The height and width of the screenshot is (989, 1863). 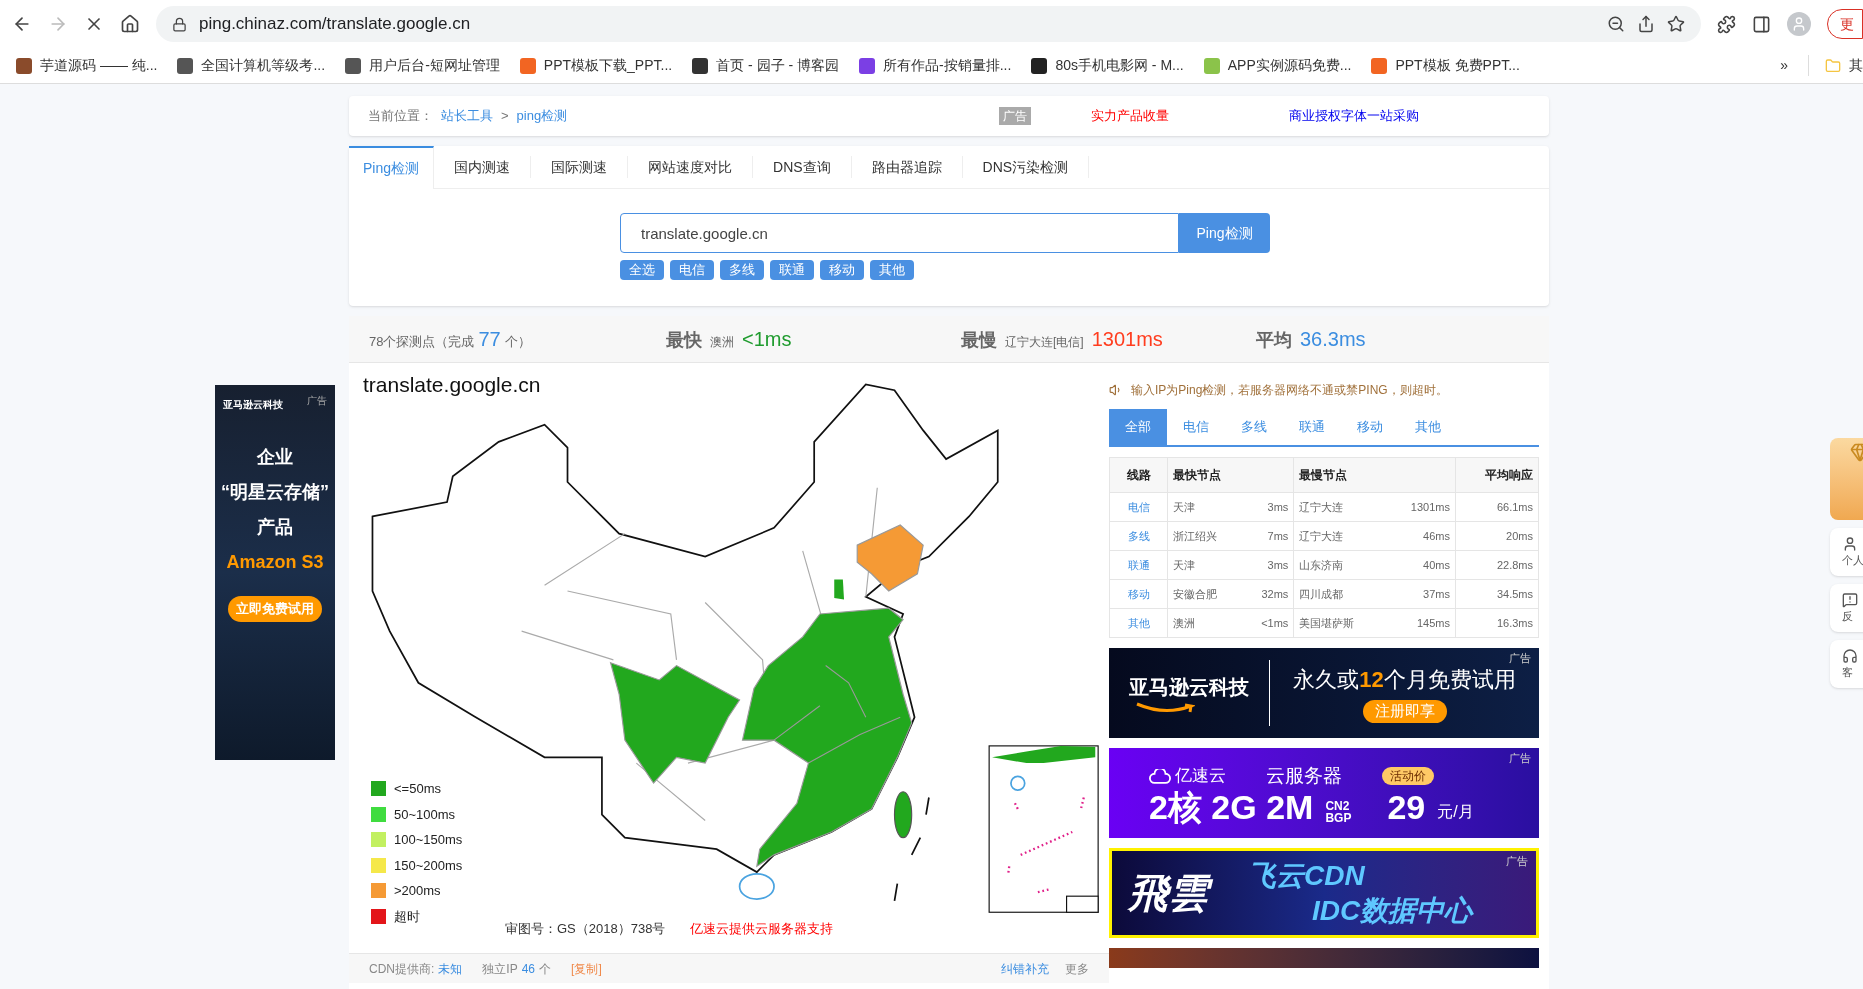 What do you see at coordinates (1406, 807) in the screenshot?
I see `ad-price: 29` at bounding box center [1406, 807].